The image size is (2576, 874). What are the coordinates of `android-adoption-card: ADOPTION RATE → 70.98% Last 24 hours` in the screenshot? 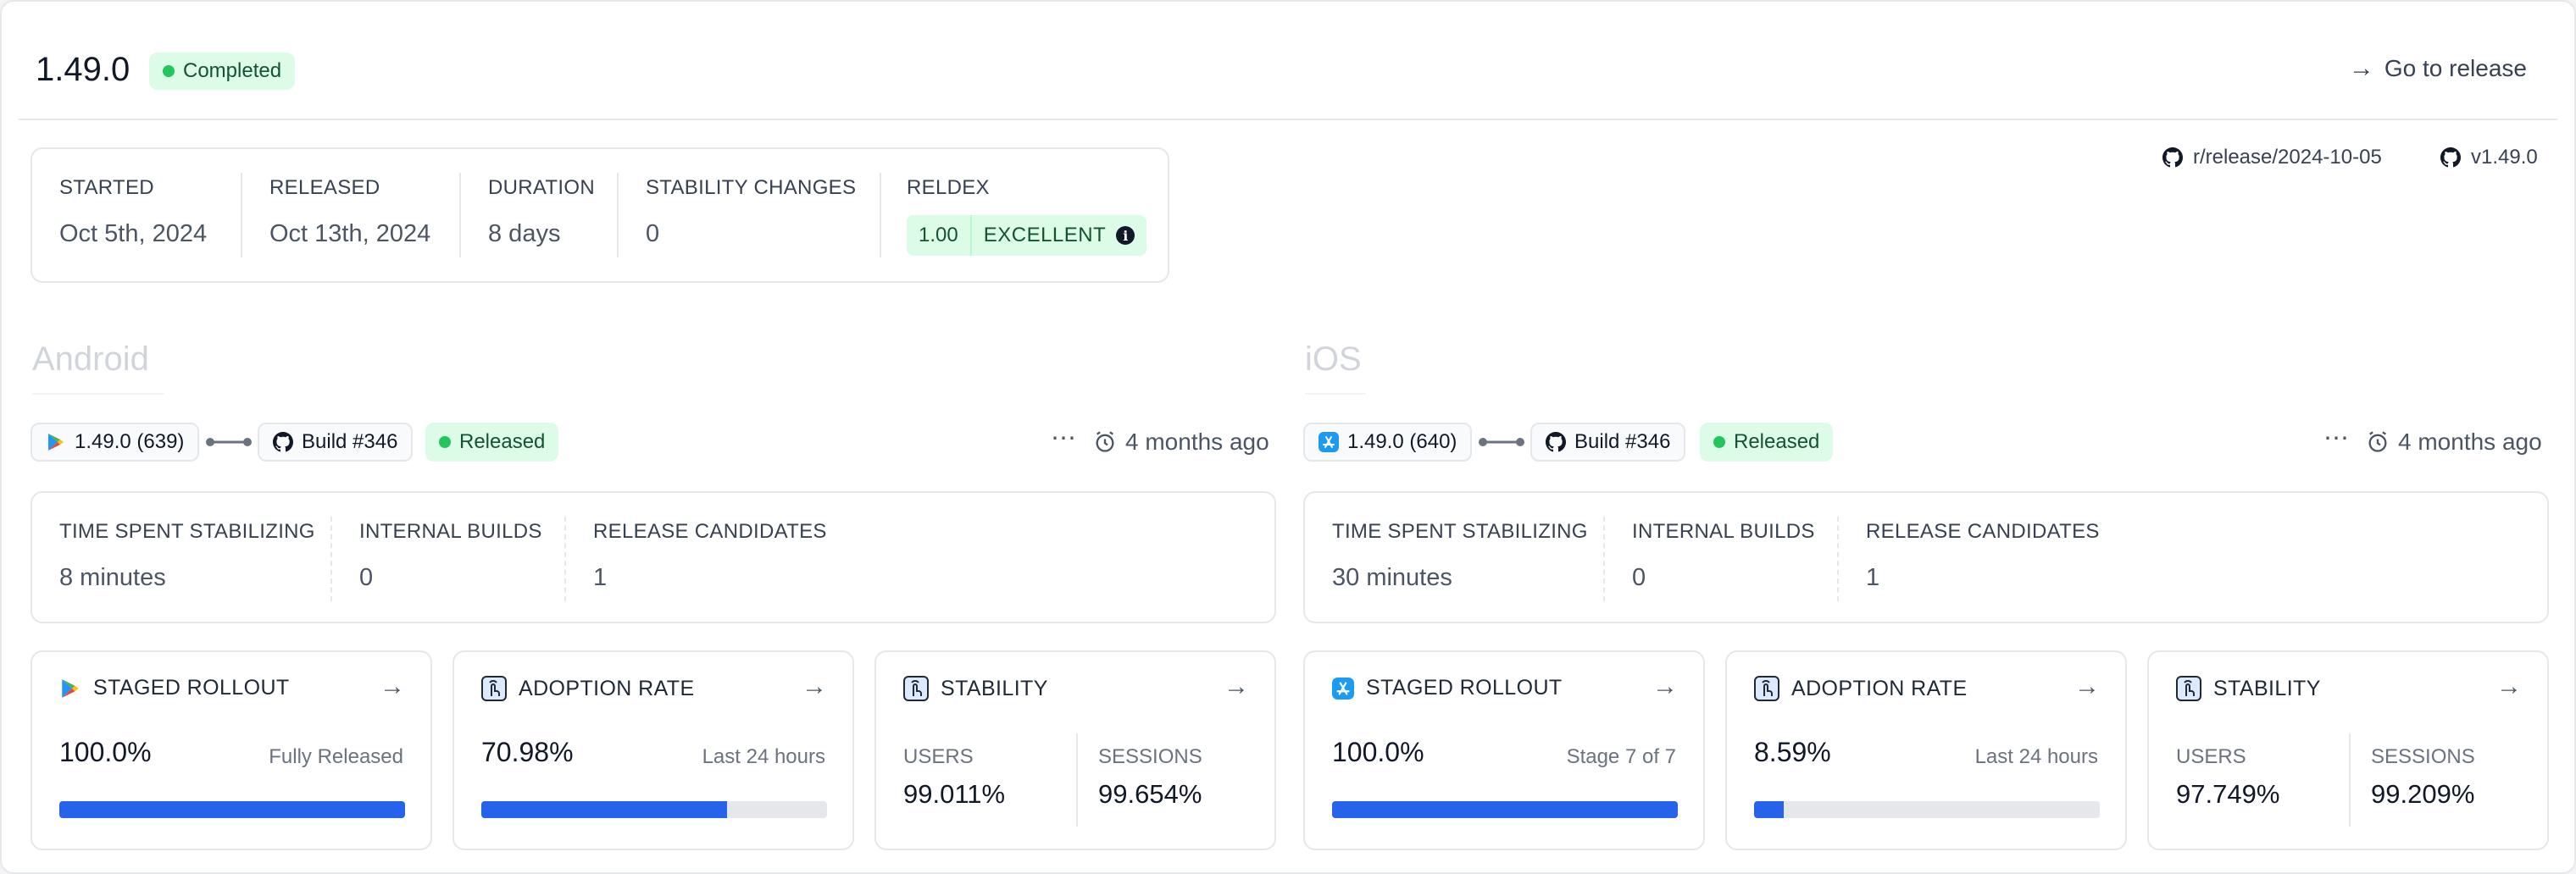 It's located at (653, 750).